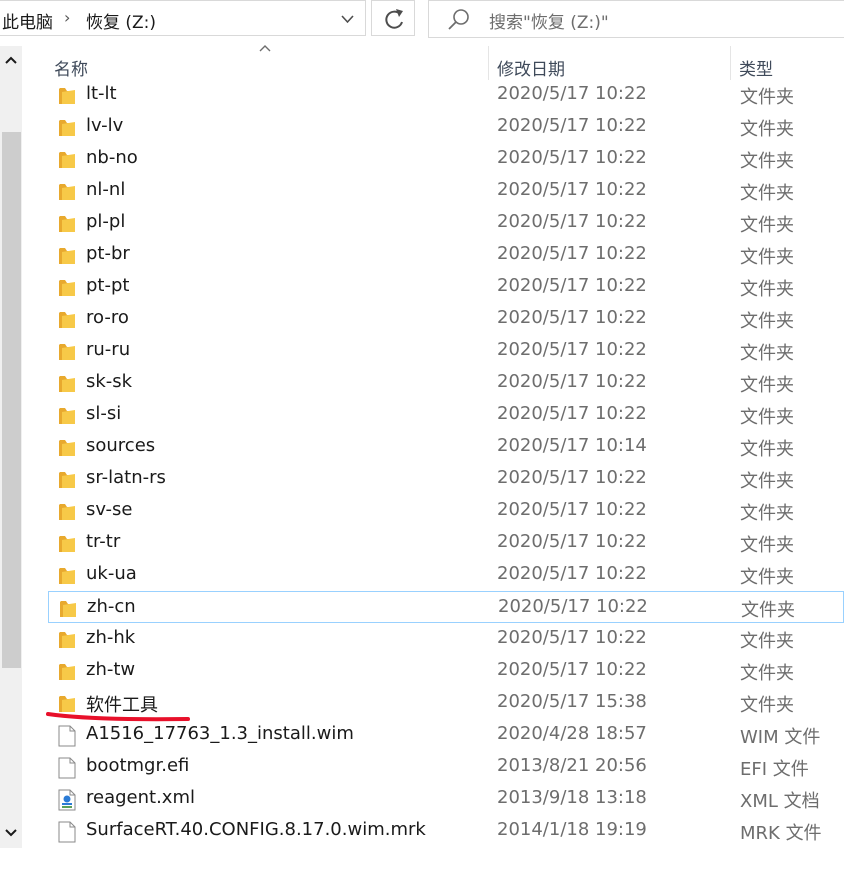 The image size is (844, 872). I want to click on breadcrumb-this-pc: 此电脑, so click(27, 20).